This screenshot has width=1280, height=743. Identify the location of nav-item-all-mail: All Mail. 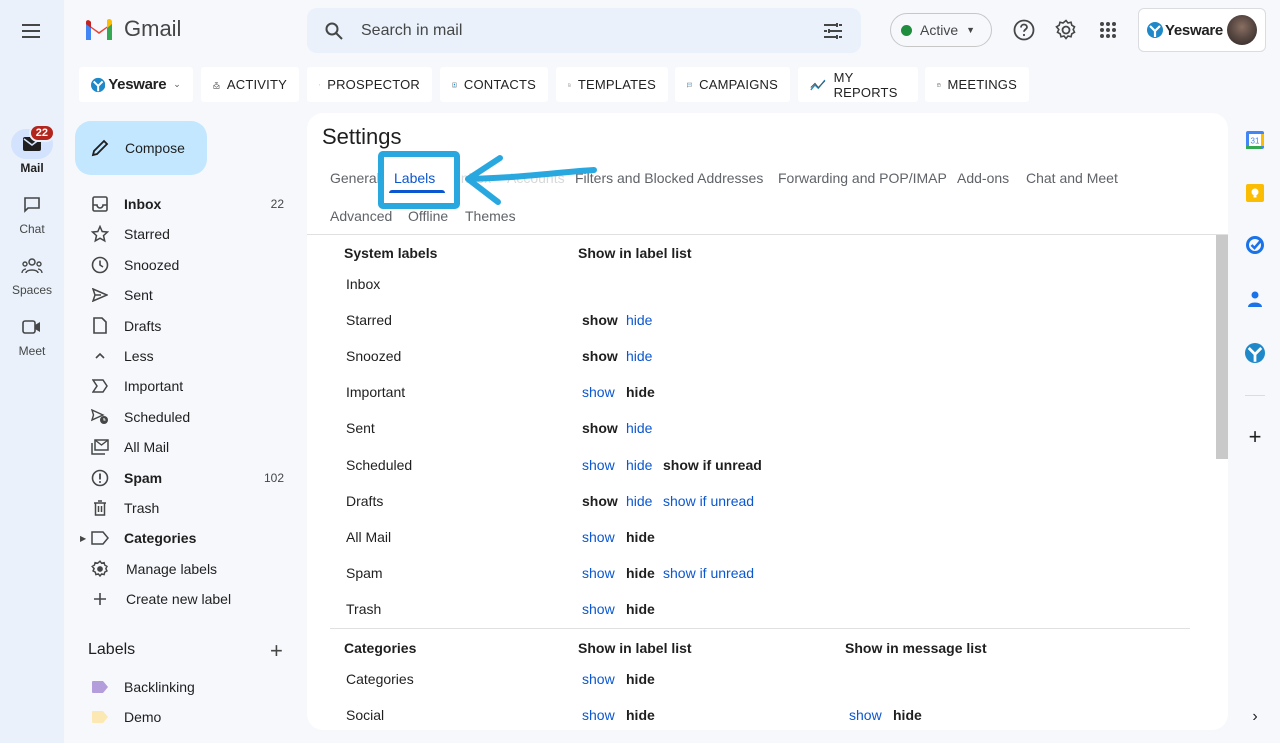
(190, 447).